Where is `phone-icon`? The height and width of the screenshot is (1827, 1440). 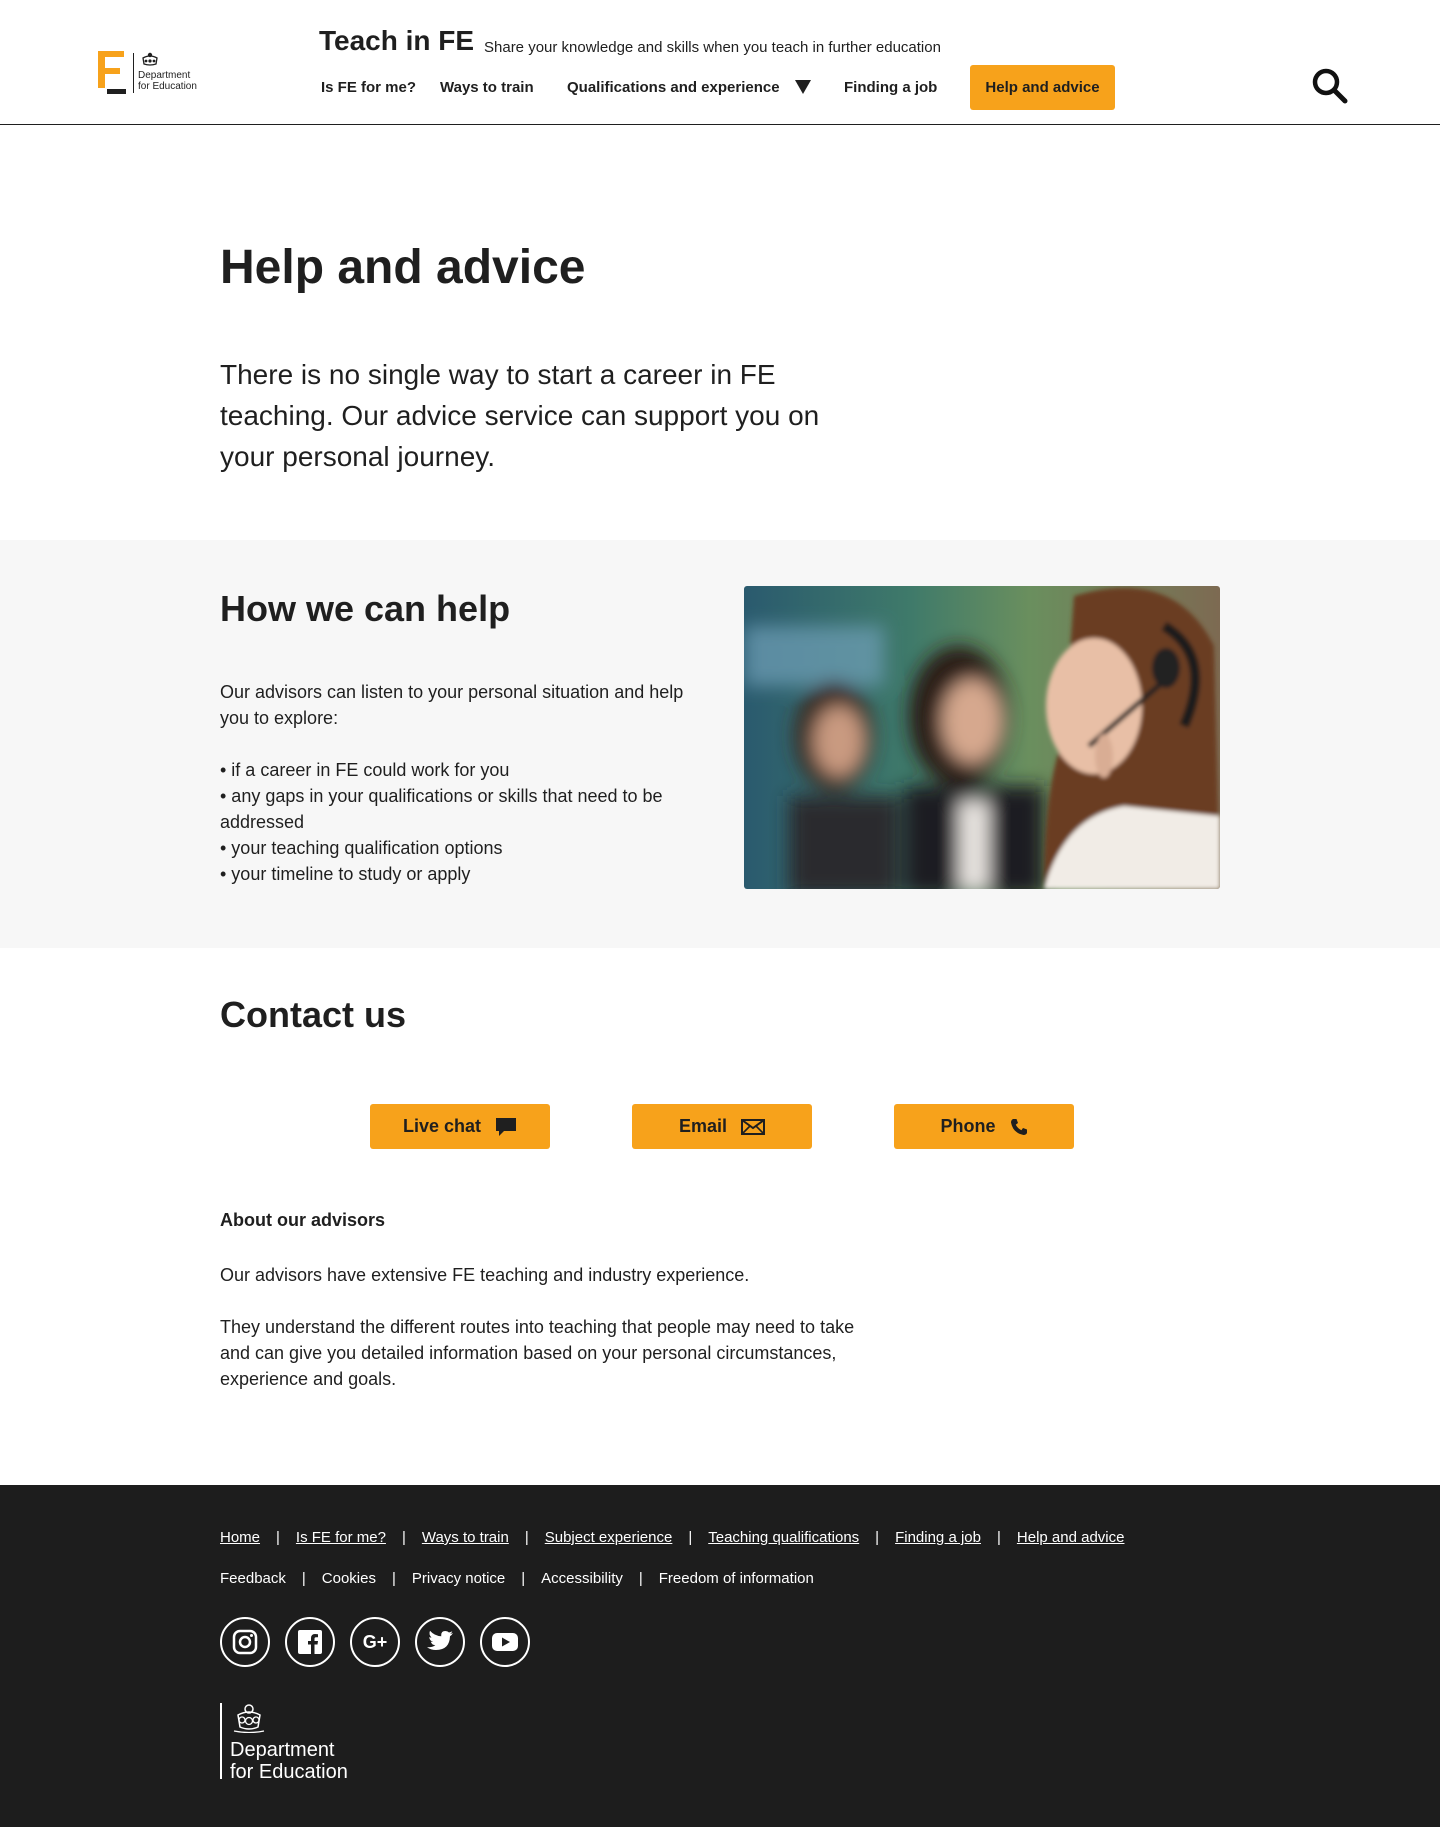
phone-icon is located at coordinates (1018, 1126).